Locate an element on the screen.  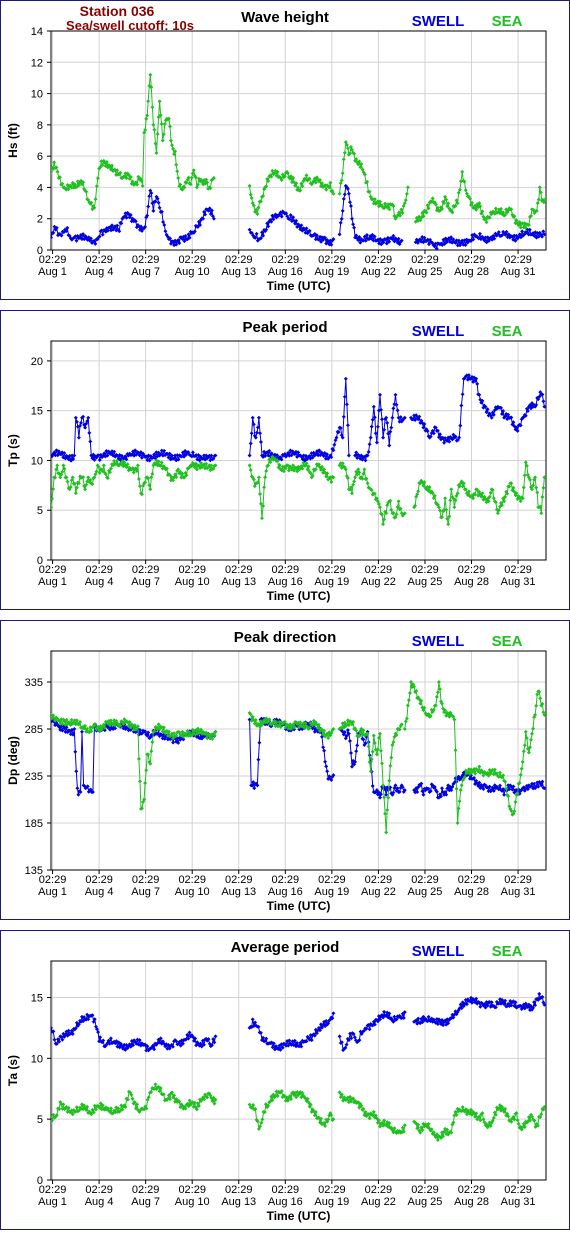
chart-title: Peak direction is located at coordinates (285, 637).